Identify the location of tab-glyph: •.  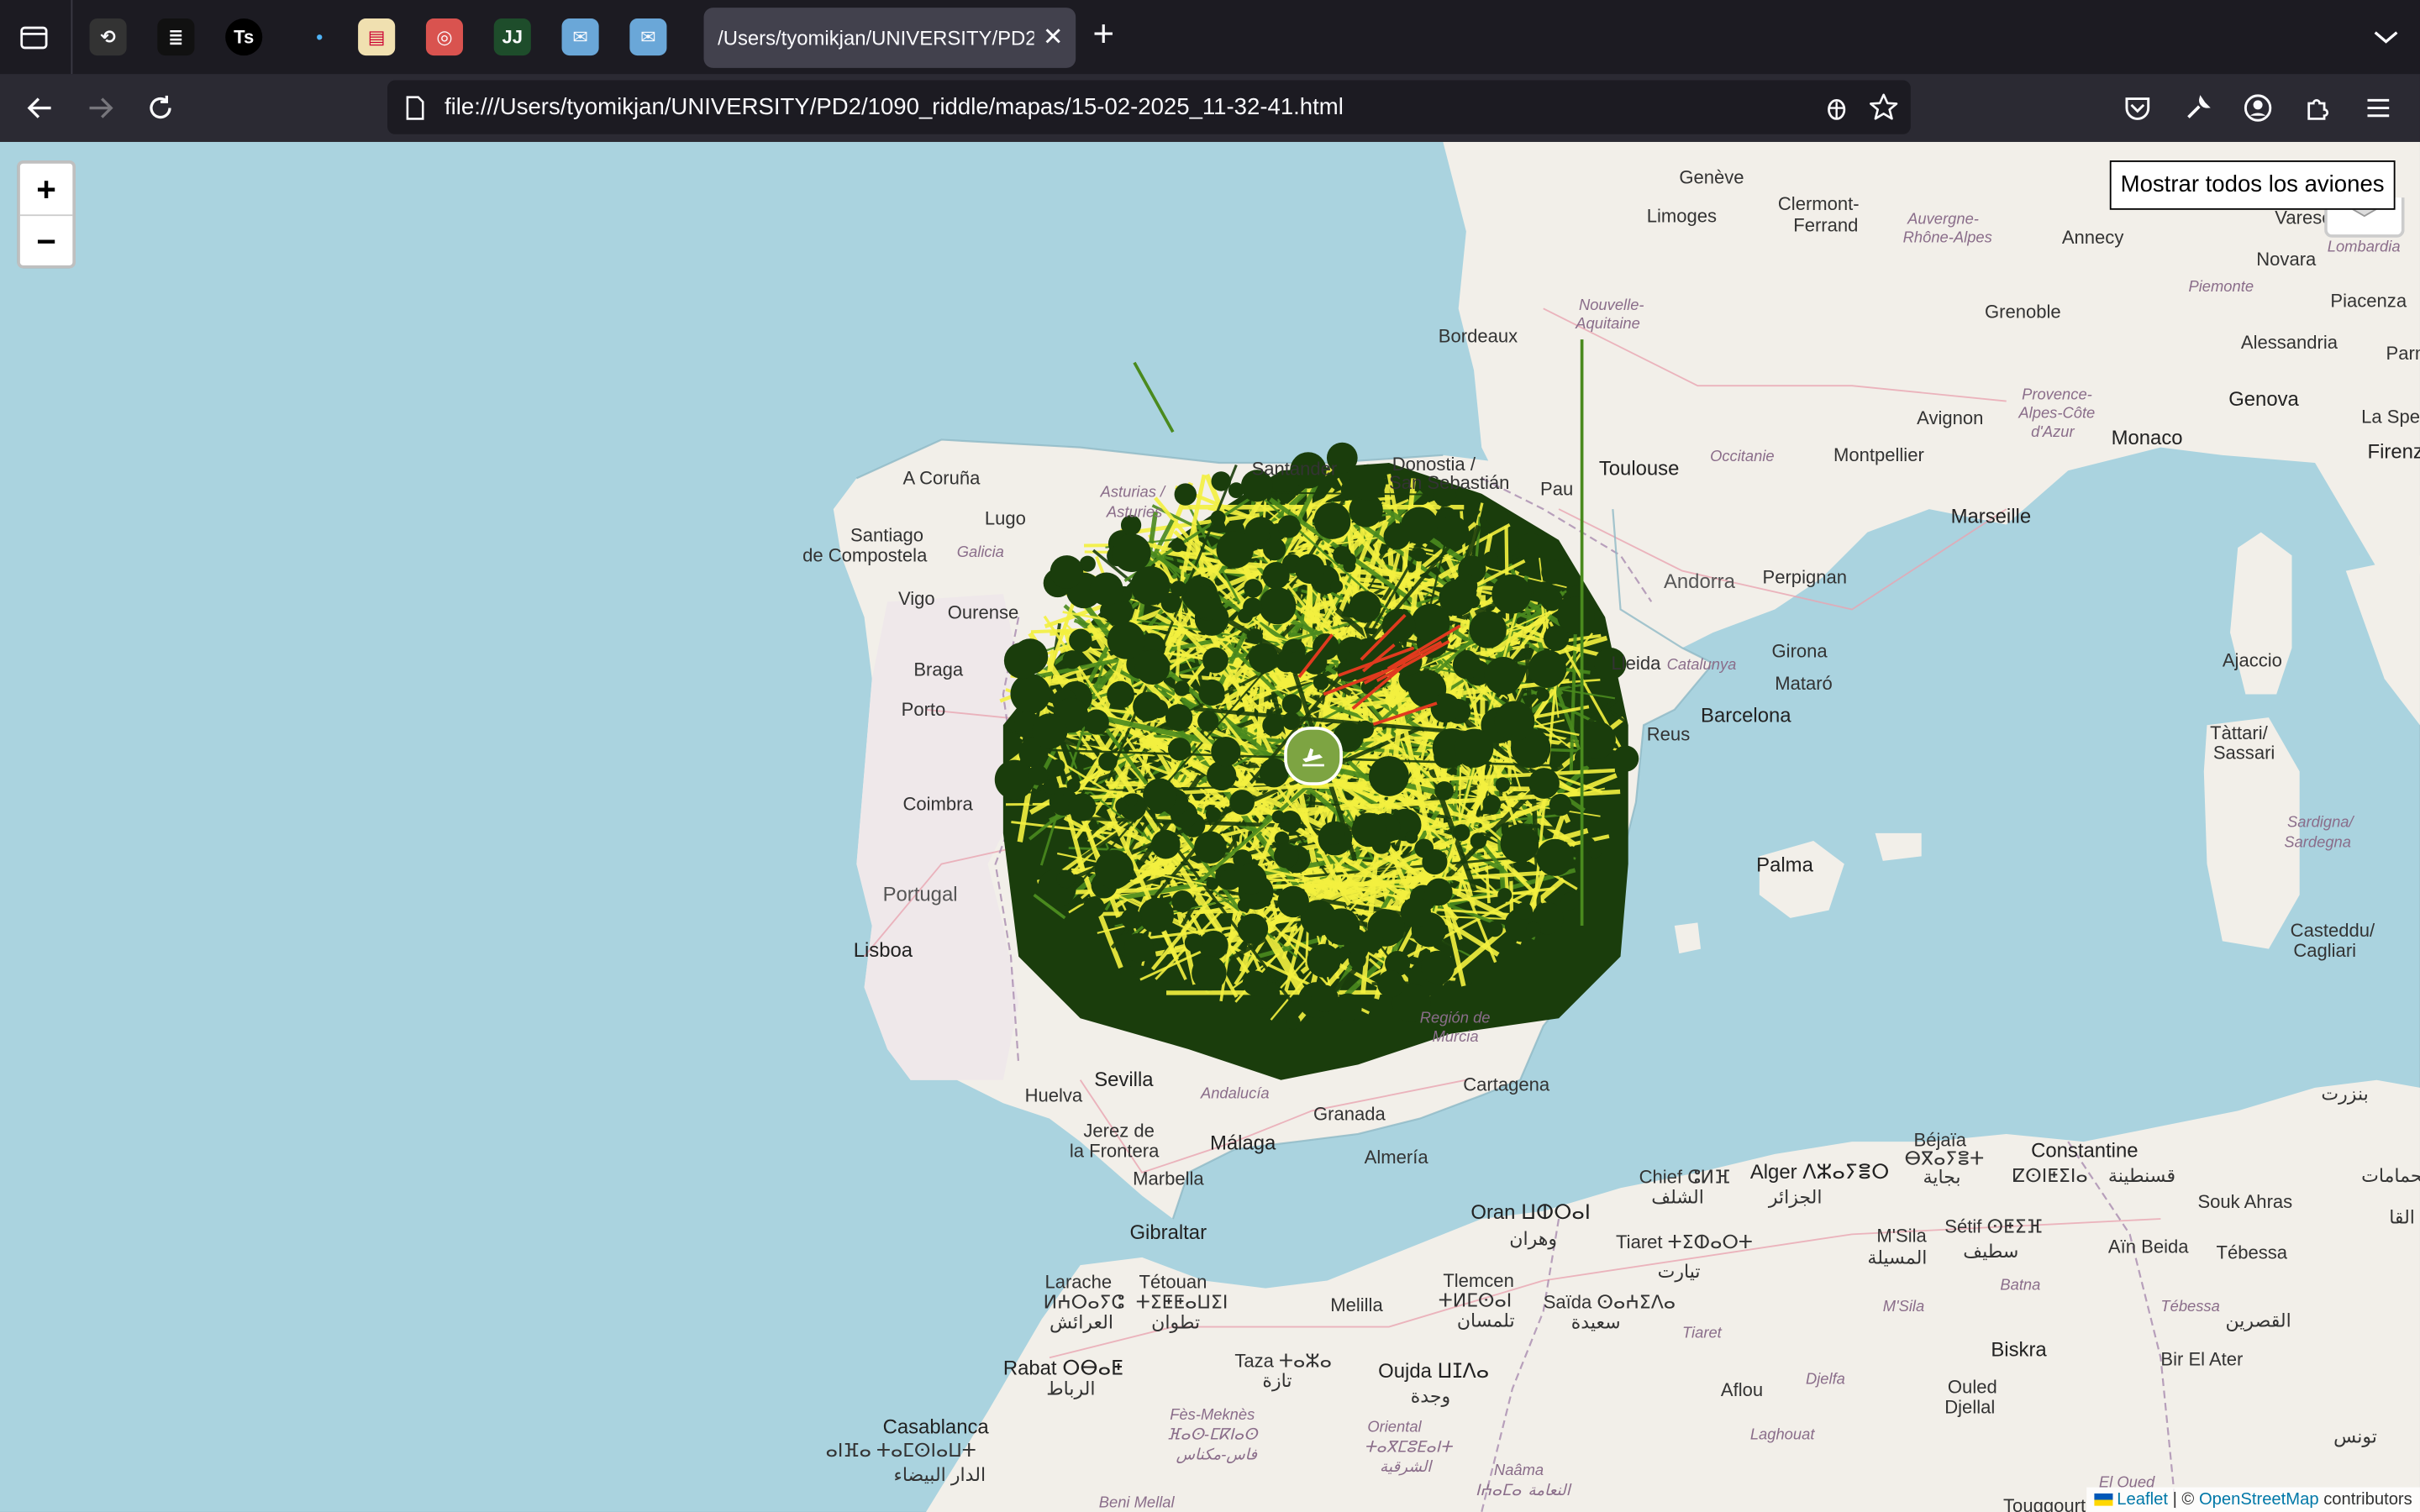
(320, 37).